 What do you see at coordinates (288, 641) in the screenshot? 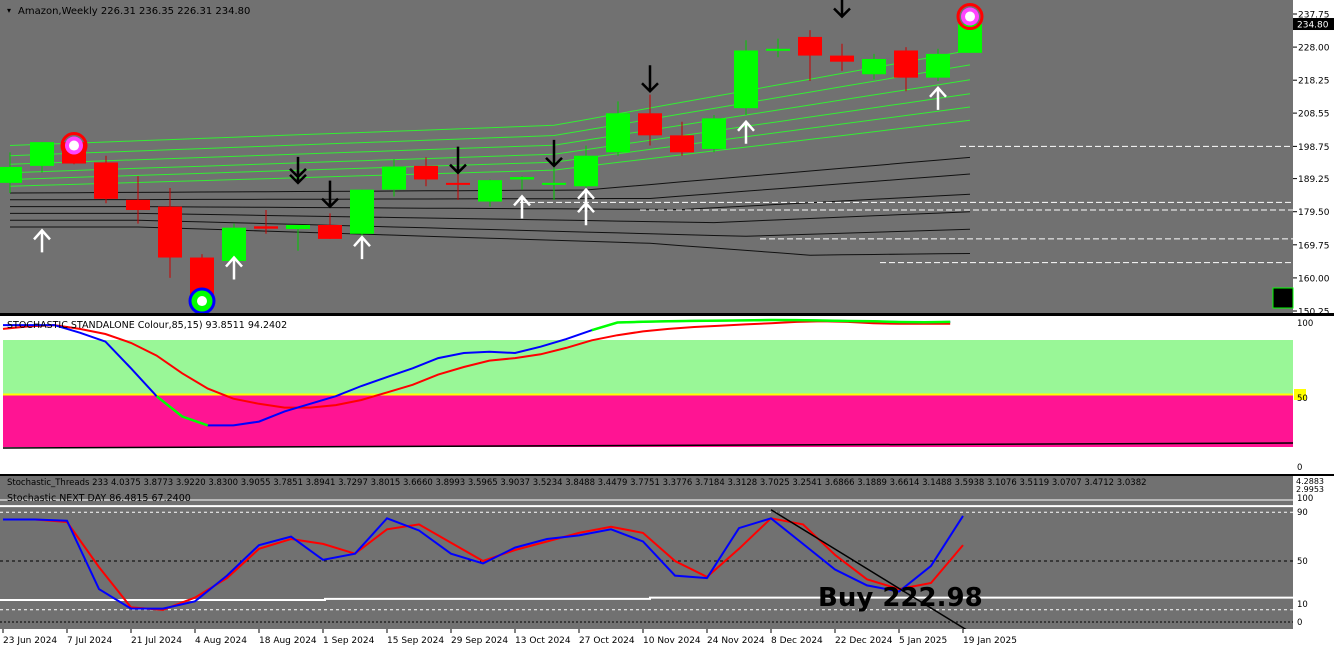
I see `time-axis-label: 18 Aug 2024` at bounding box center [288, 641].